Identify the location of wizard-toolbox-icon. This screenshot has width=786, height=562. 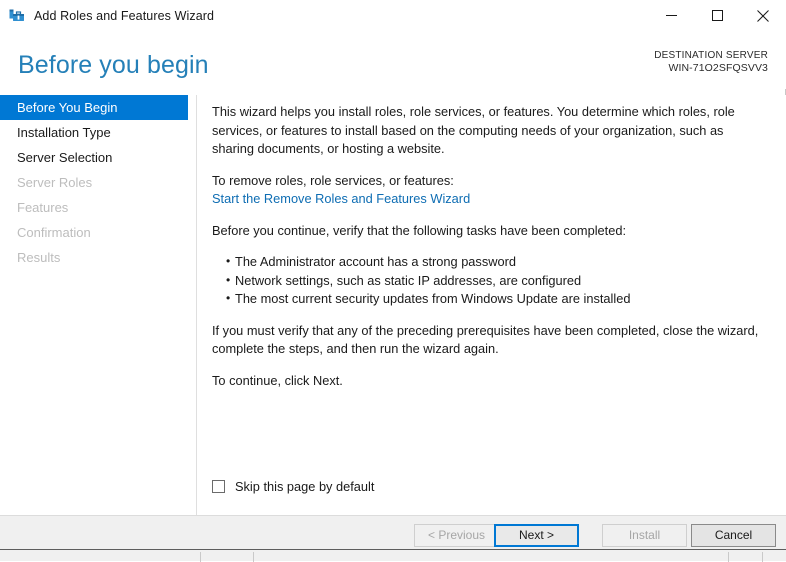
(17, 16).